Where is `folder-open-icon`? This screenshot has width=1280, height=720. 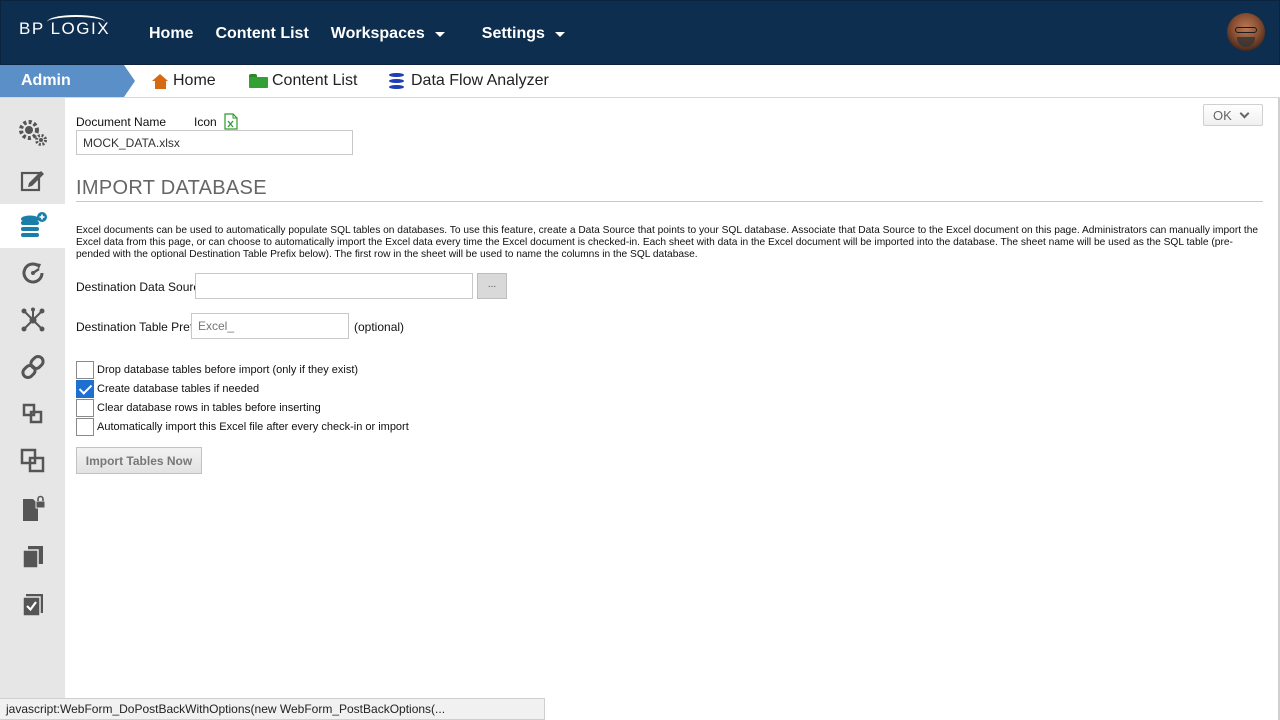 folder-open-icon is located at coordinates (258, 81).